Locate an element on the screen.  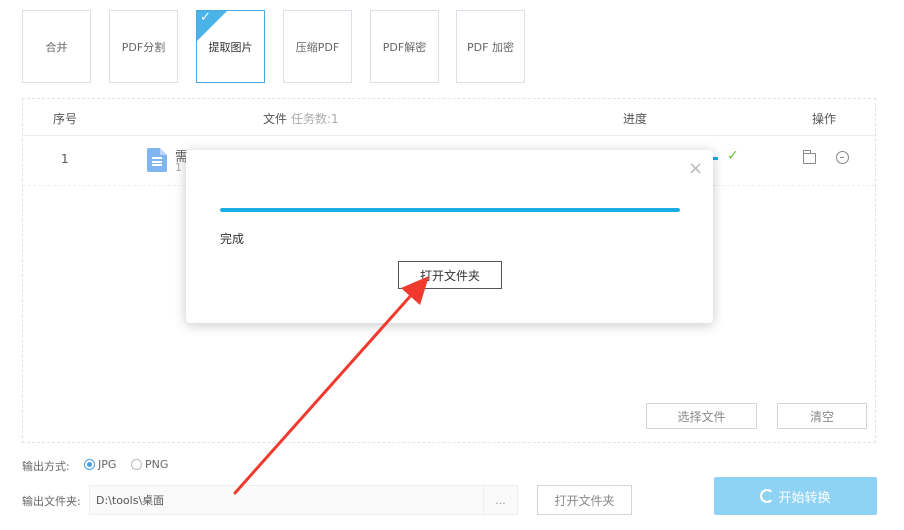
annotation-arrow is located at coordinates (331, 385).